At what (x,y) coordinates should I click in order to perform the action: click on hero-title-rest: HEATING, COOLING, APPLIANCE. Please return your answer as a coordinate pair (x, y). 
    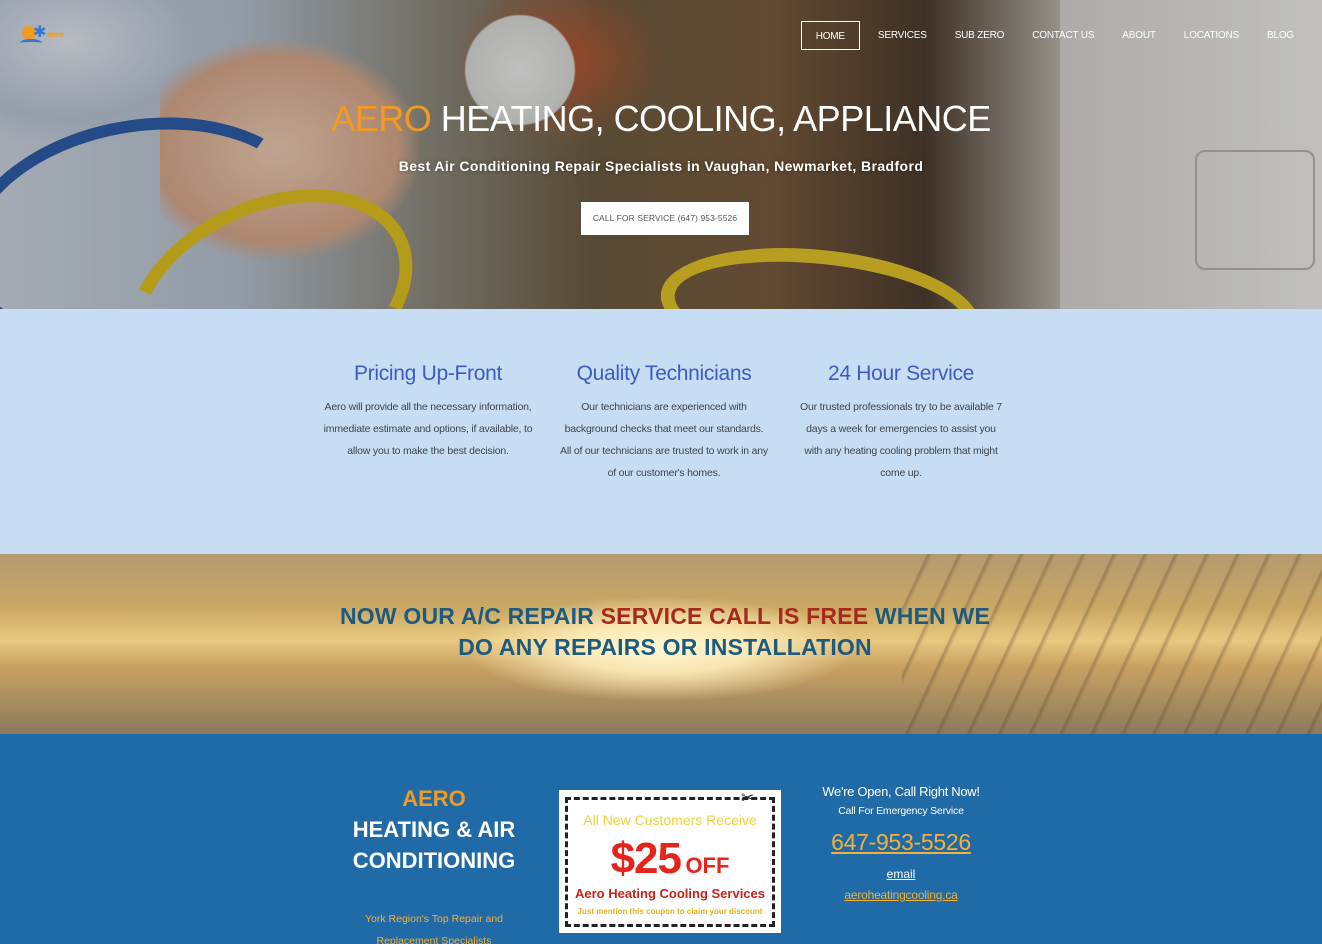
    Looking at the image, I should click on (715, 118).